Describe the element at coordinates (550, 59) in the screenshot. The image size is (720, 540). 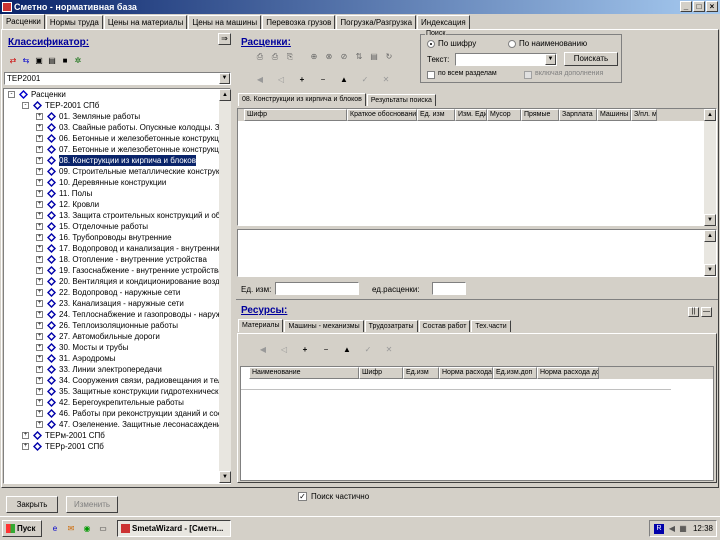
I see `chevron-down-icon: ▼` at that location.